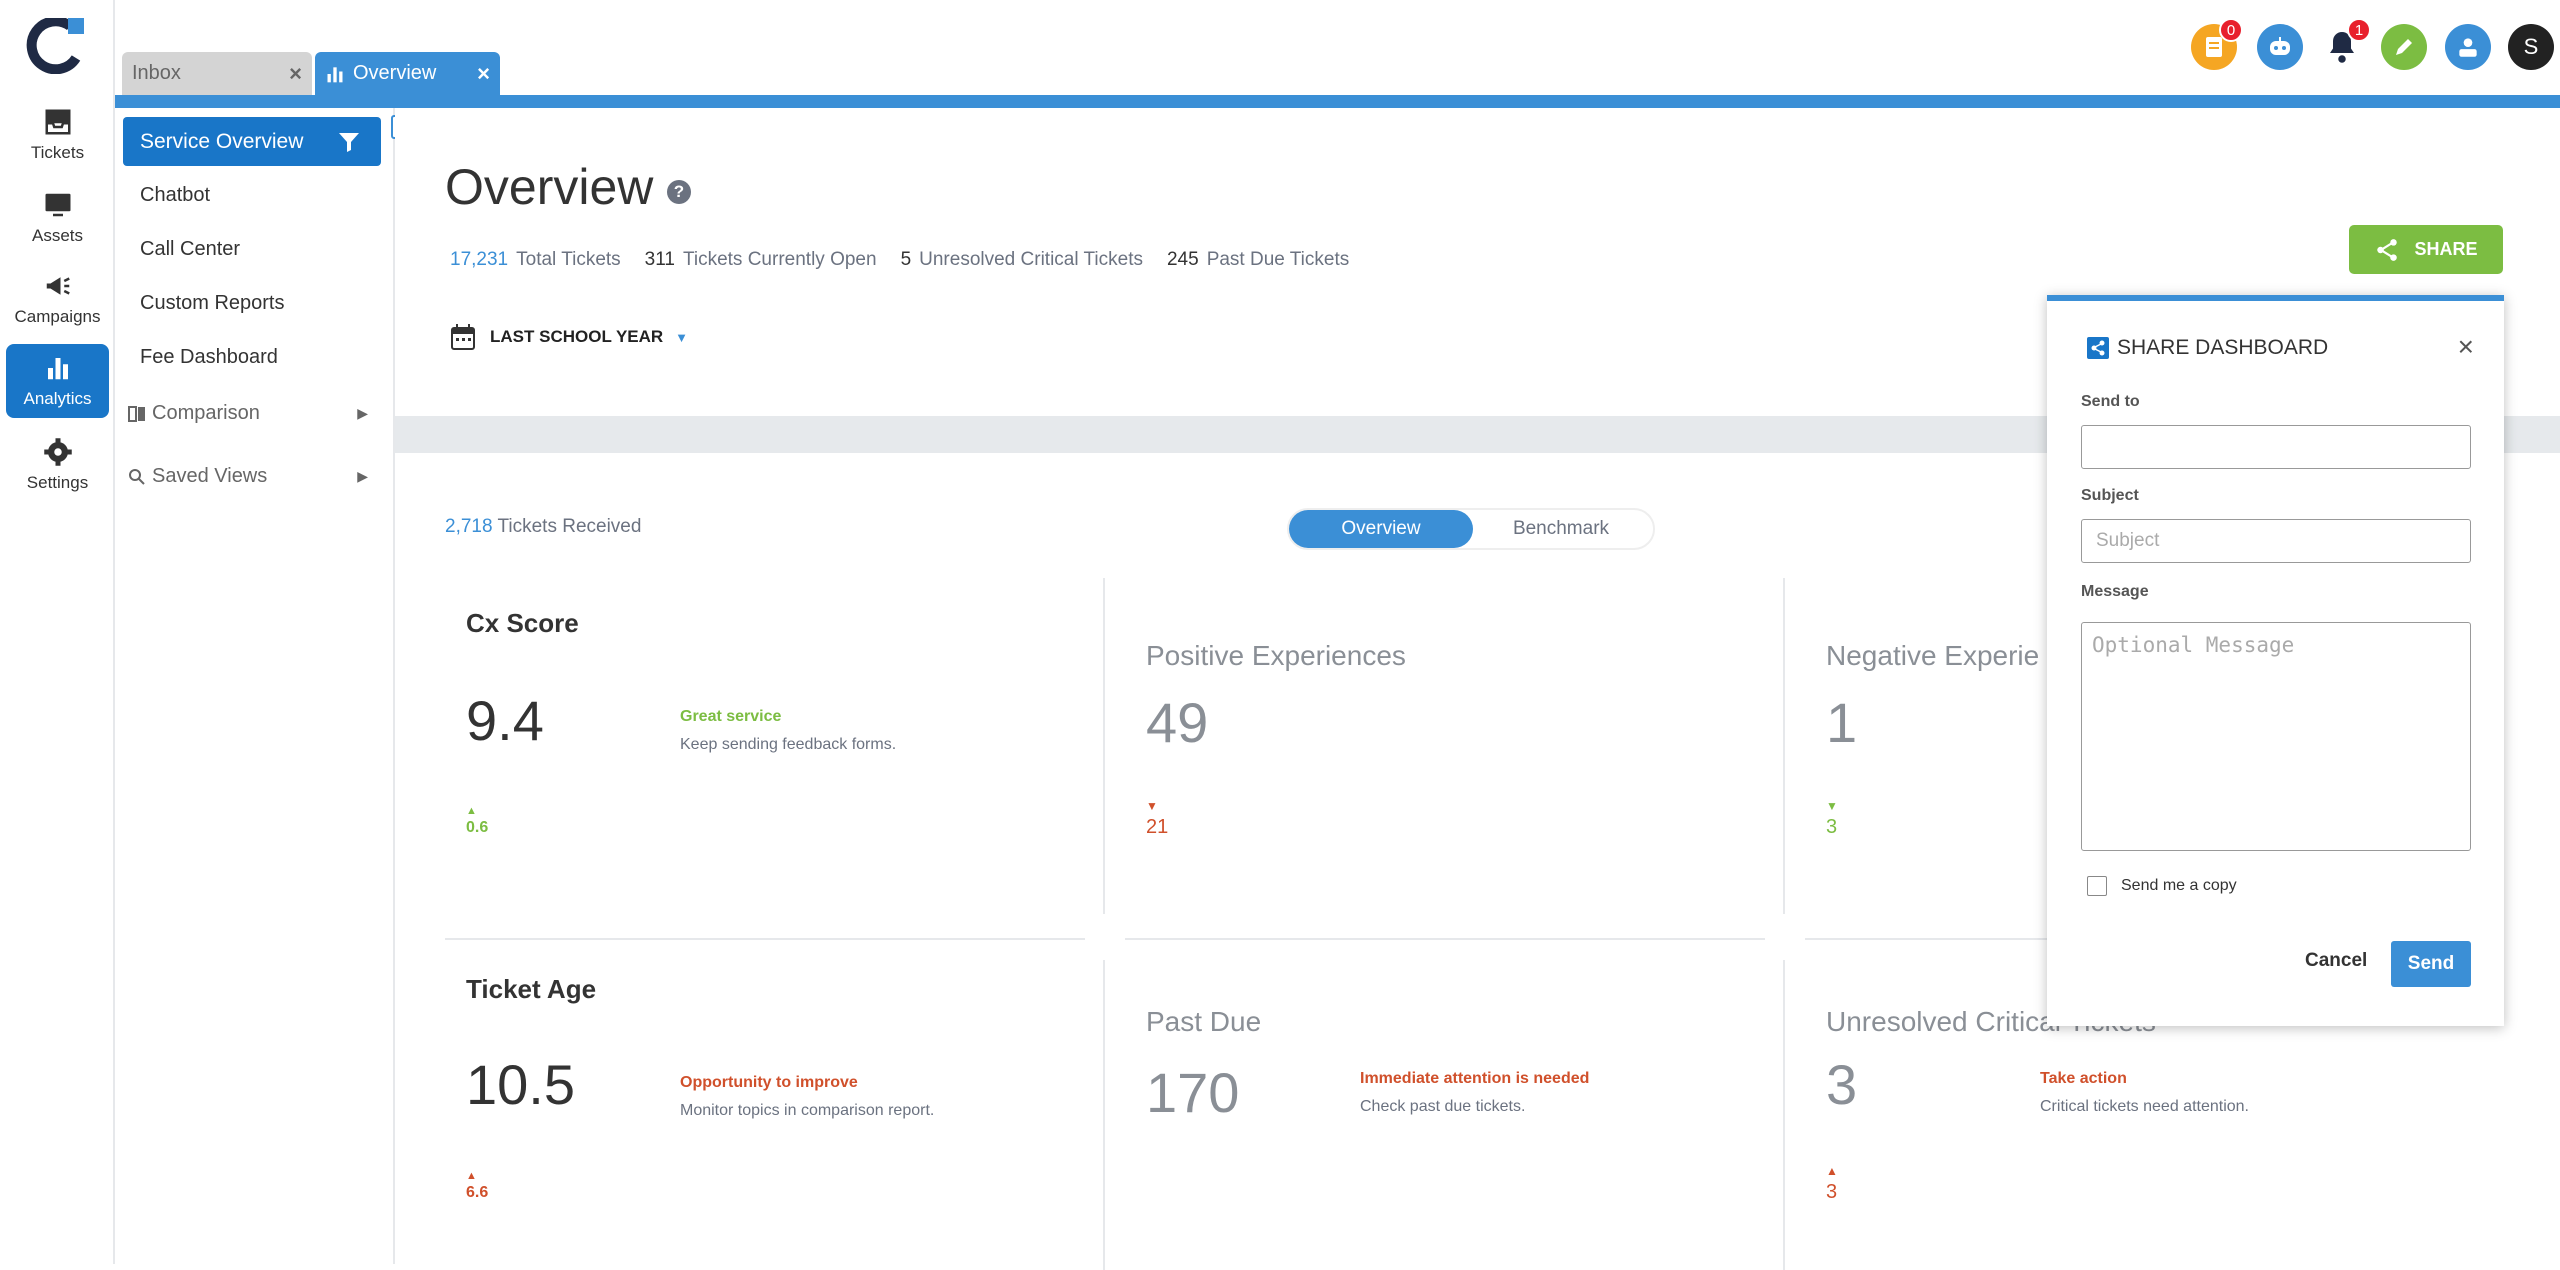 This screenshot has height=1270, width=2560. I want to click on share-button: SHARE, so click(2426, 249).